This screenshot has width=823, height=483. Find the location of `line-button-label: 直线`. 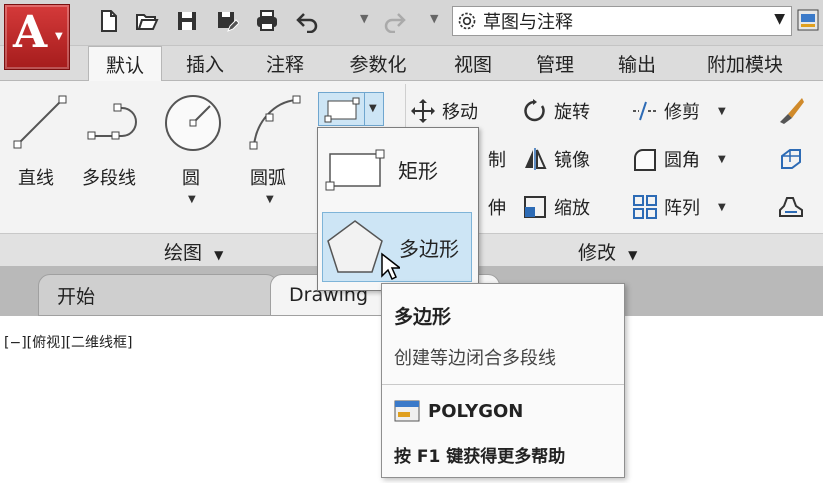

line-button-label: 直线 is located at coordinates (36, 177).